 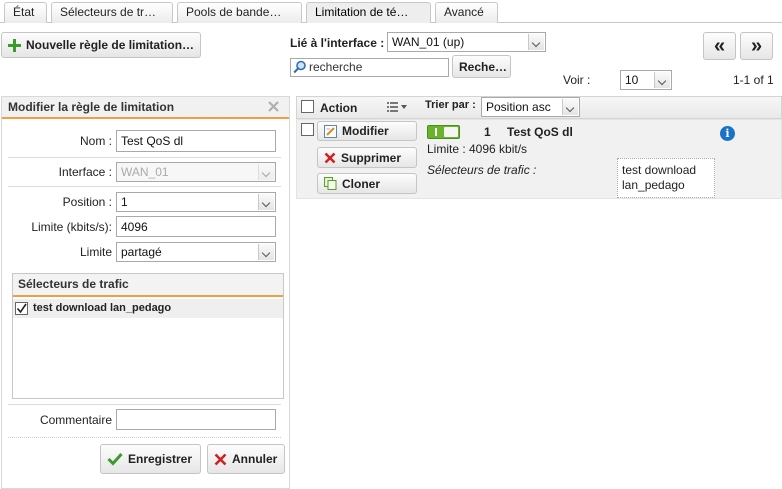 What do you see at coordinates (477, 149) in the screenshot?
I see `rule-limit: Limite : 4096 kbit/s` at bounding box center [477, 149].